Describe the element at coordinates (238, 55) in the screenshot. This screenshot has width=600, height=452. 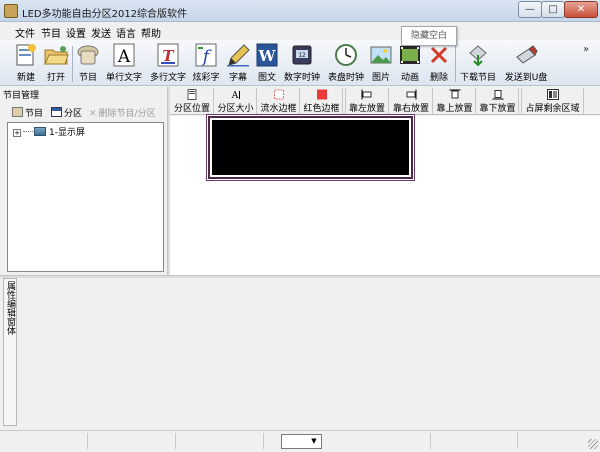
I see `subtitle-pen-icon` at that location.